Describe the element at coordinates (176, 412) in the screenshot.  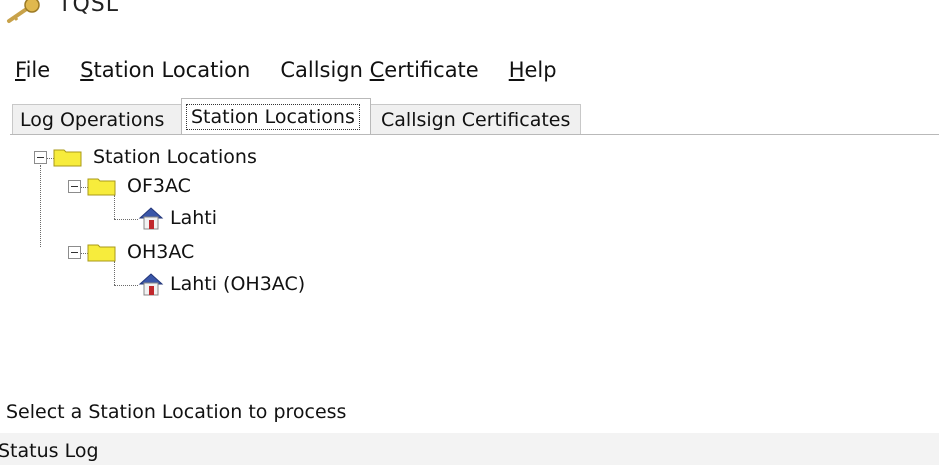
I see `status-message: Select a Station Location to process` at that location.